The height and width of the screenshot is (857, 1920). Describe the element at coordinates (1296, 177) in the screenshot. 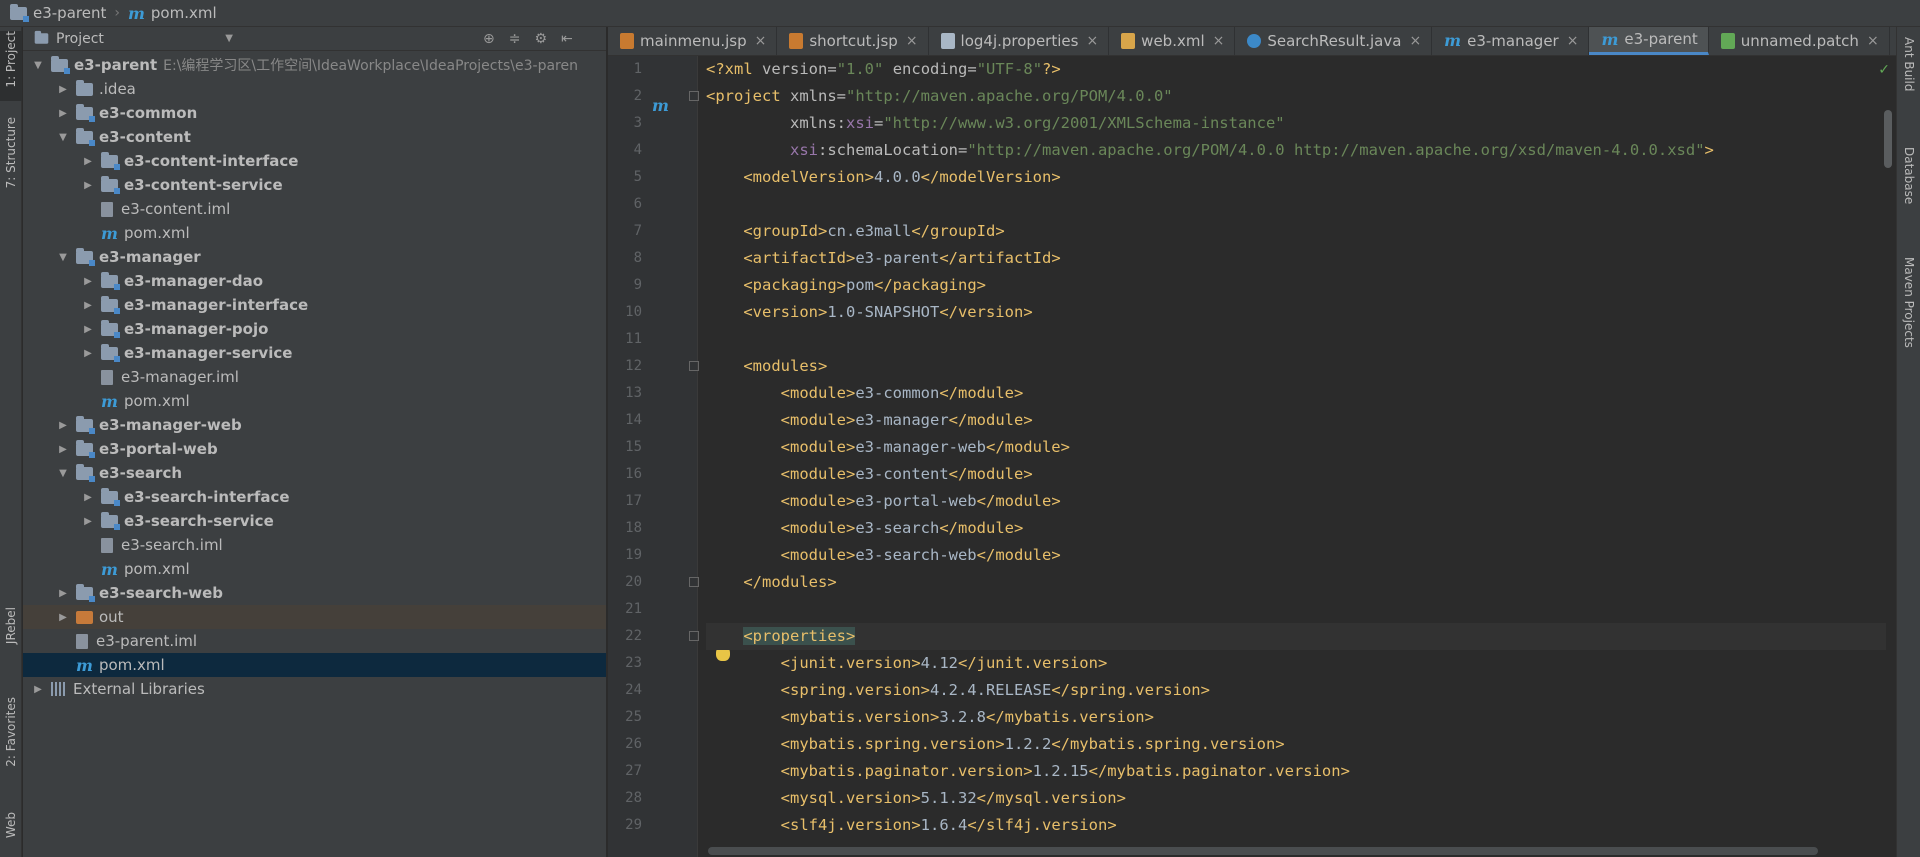

I see `code-line: <modelVersion>4.0.0</modelVersion>` at that location.